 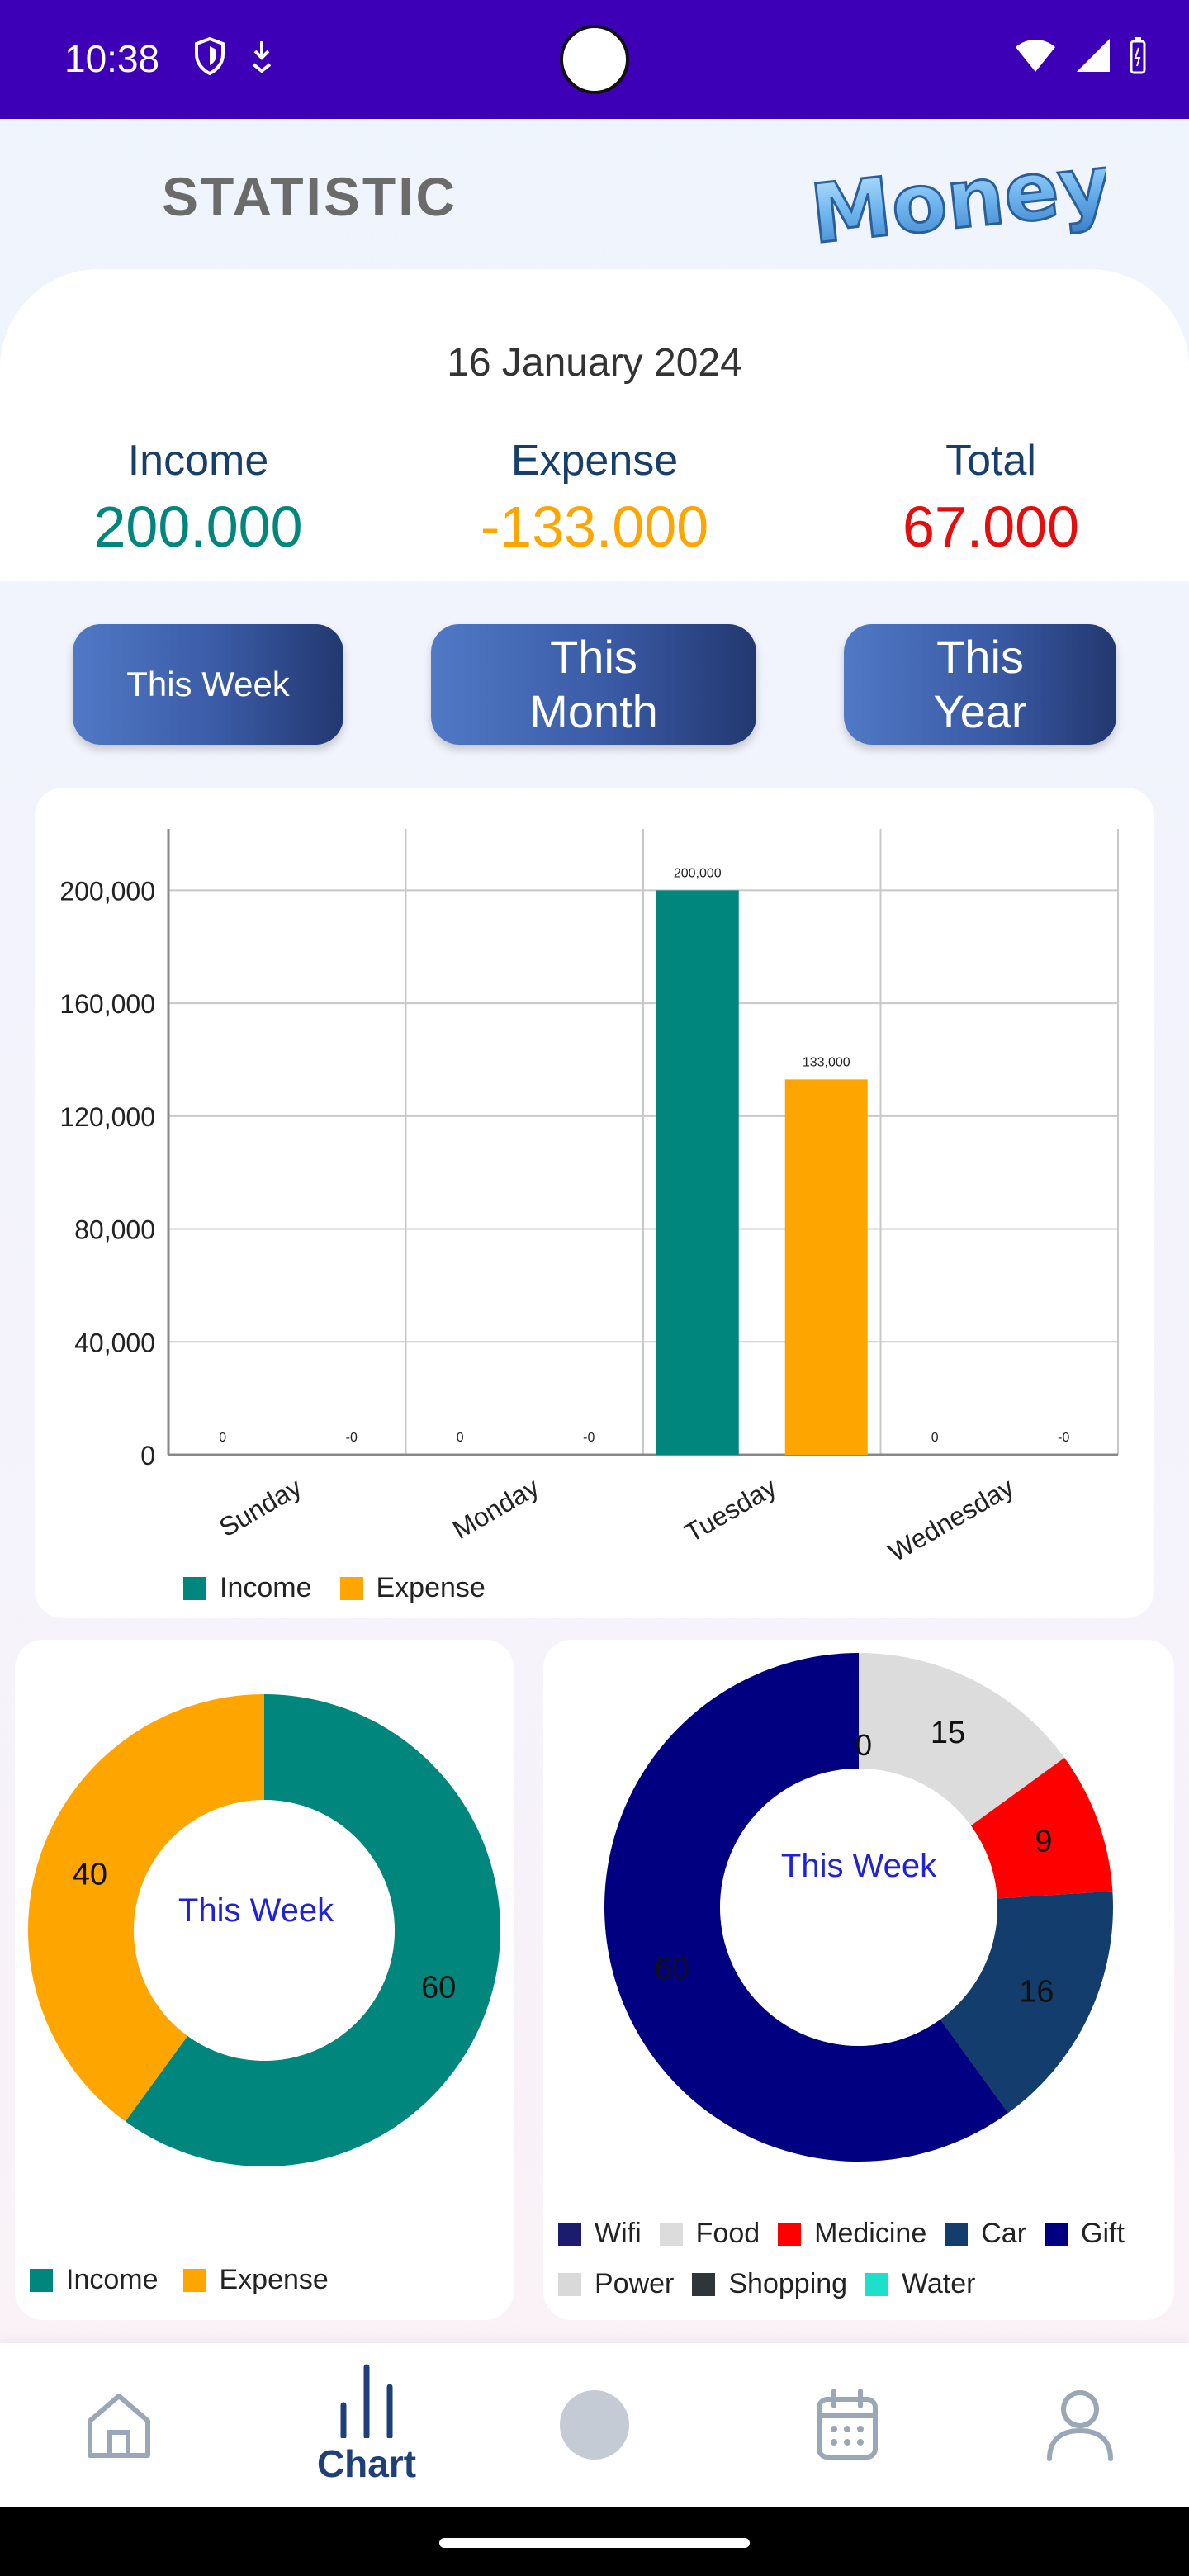 What do you see at coordinates (1004, 2233) in the screenshot?
I see `legend-label: Car` at bounding box center [1004, 2233].